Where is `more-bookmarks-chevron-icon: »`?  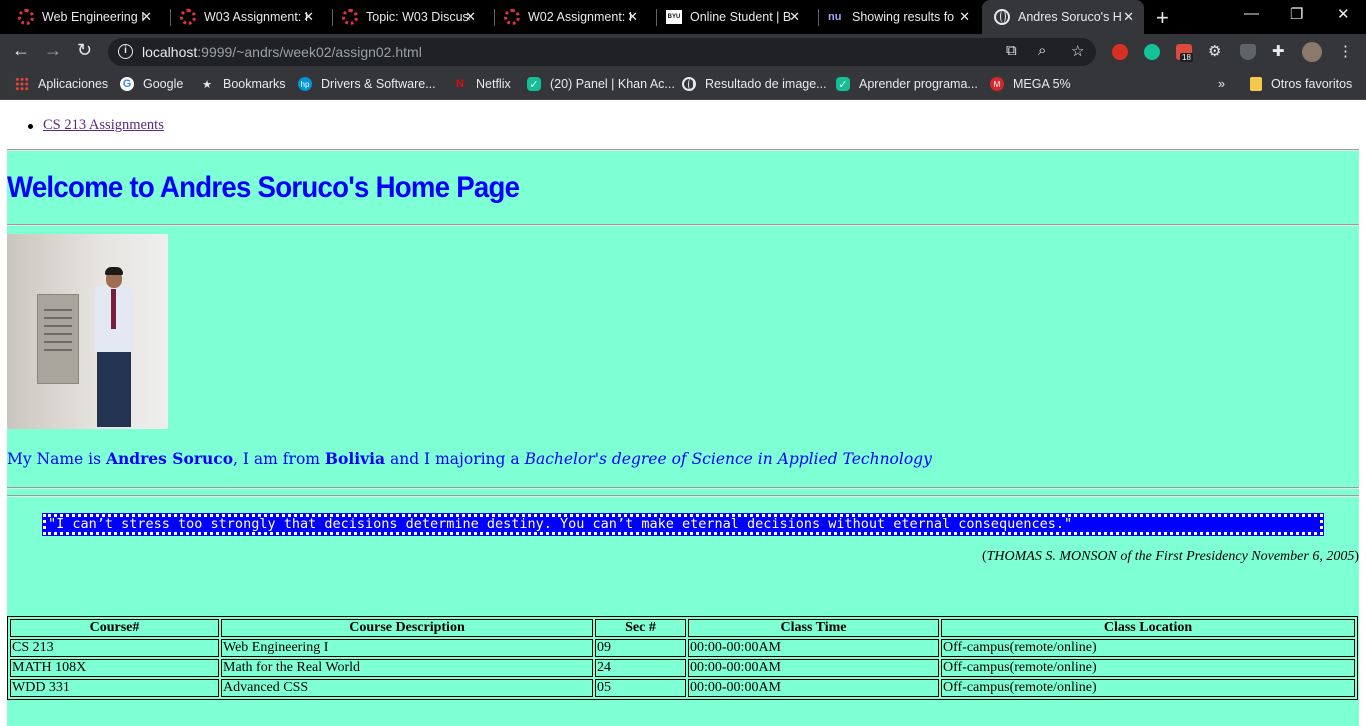
more-bookmarks-chevron-icon: » is located at coordinates (1221, 84).